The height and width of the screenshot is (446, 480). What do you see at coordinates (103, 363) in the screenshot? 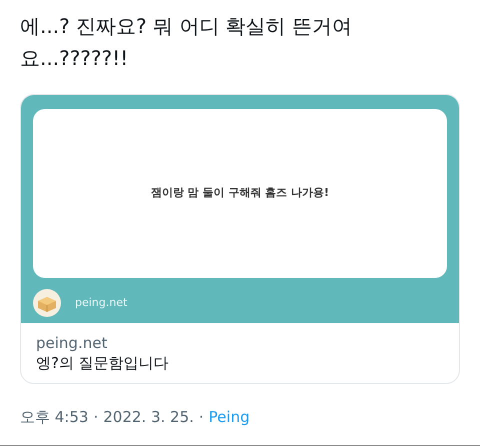
I see `card-title: 엥?의 질문함입니다` at bounding box center [103, 363].